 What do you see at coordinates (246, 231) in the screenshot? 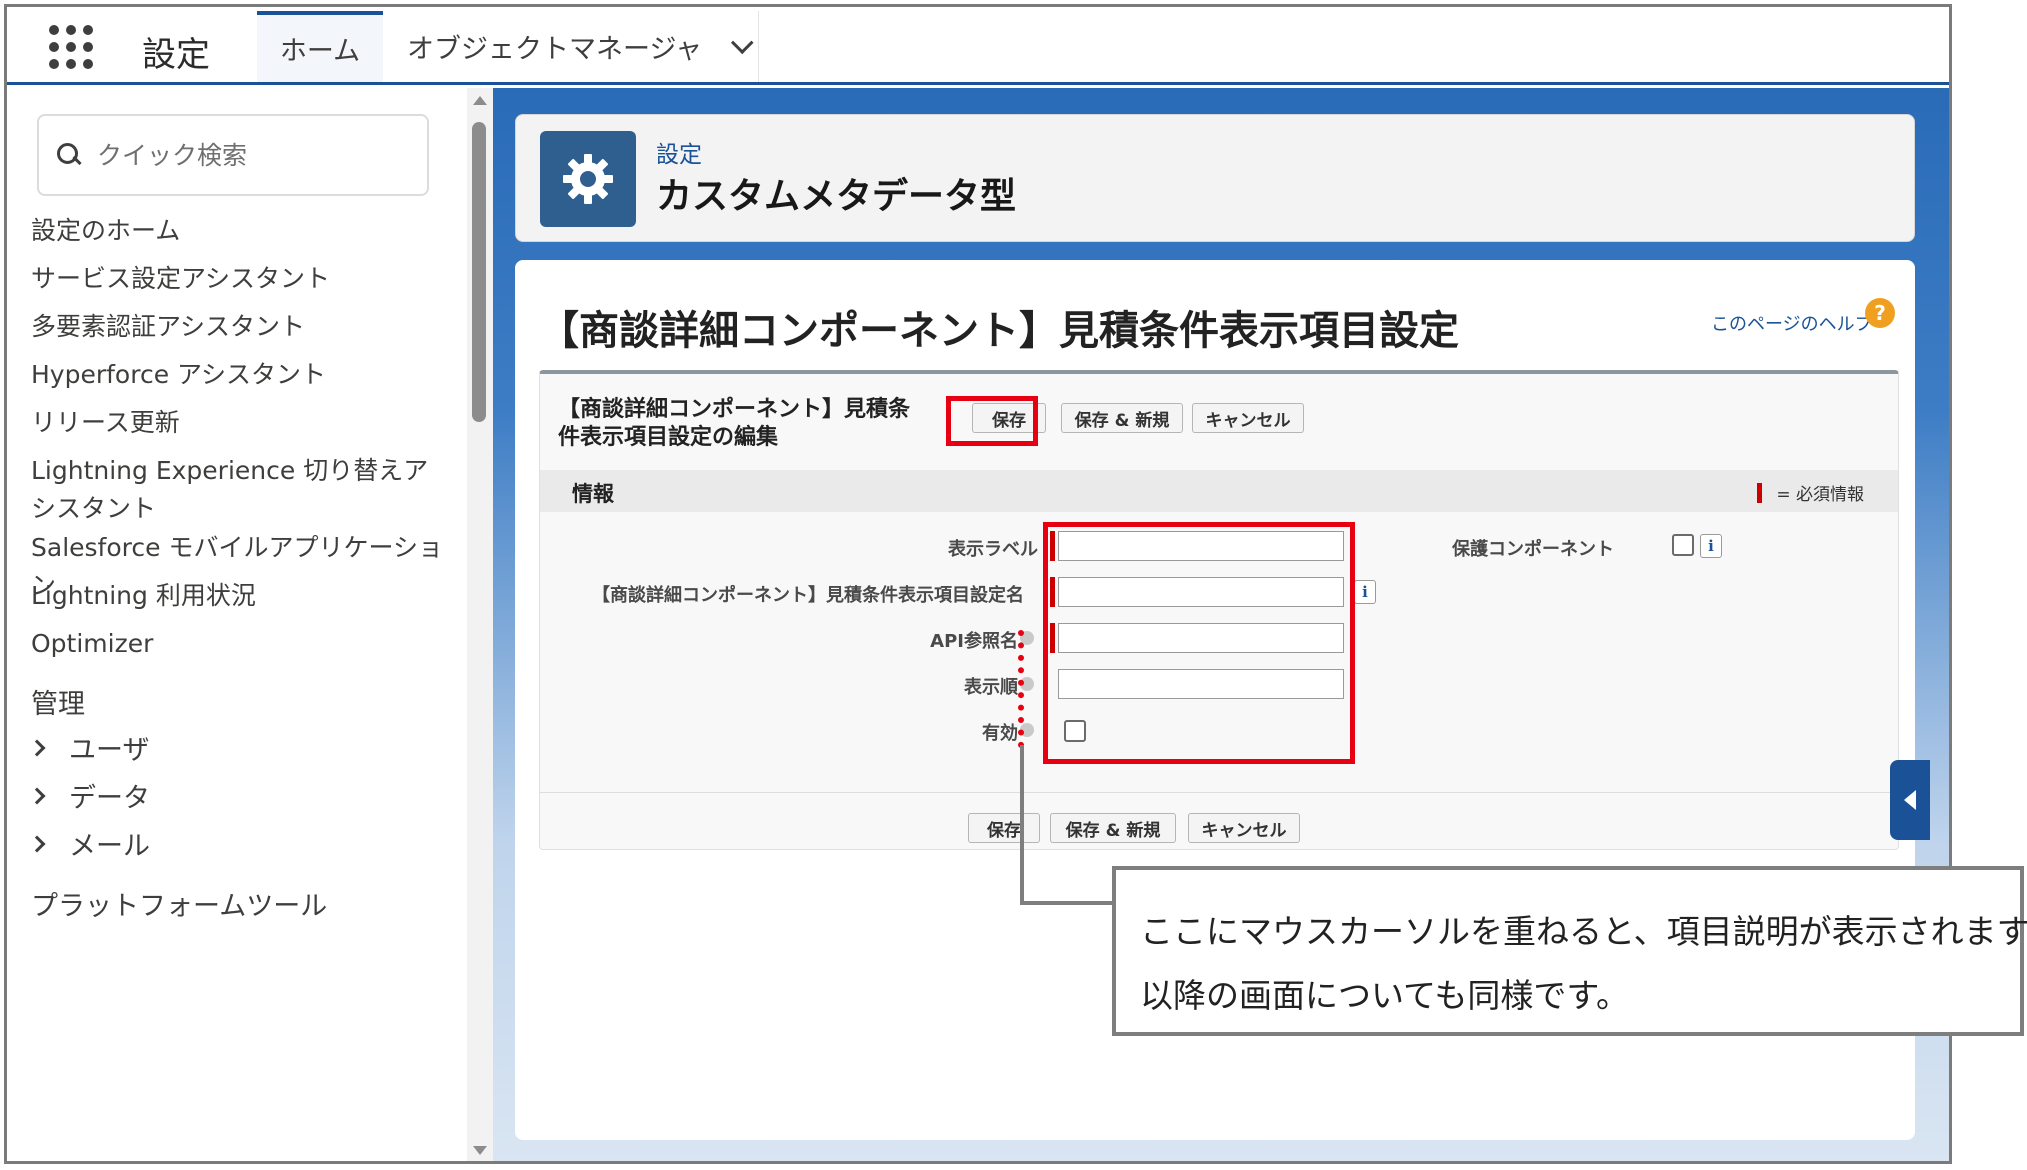
I see `sidebar-item-setup-home: 設定のホーム` at bounding box center [246, 231].